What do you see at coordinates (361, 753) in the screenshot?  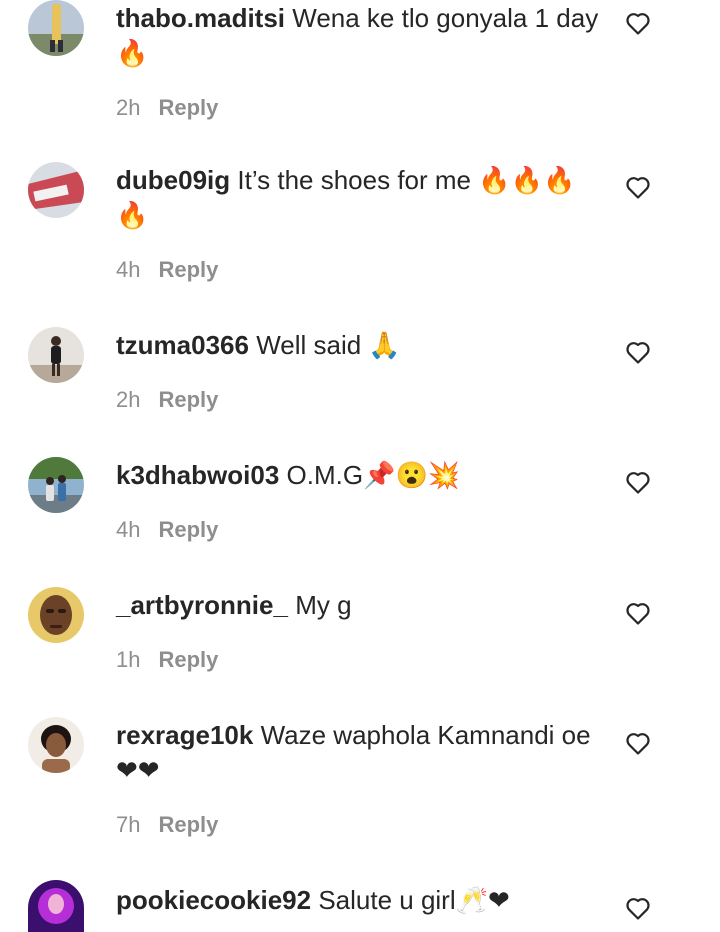 I see `comment-text: rexrage10k Waze waphola Kamnandi oe ❤❤` at bounding box center [361, 753].